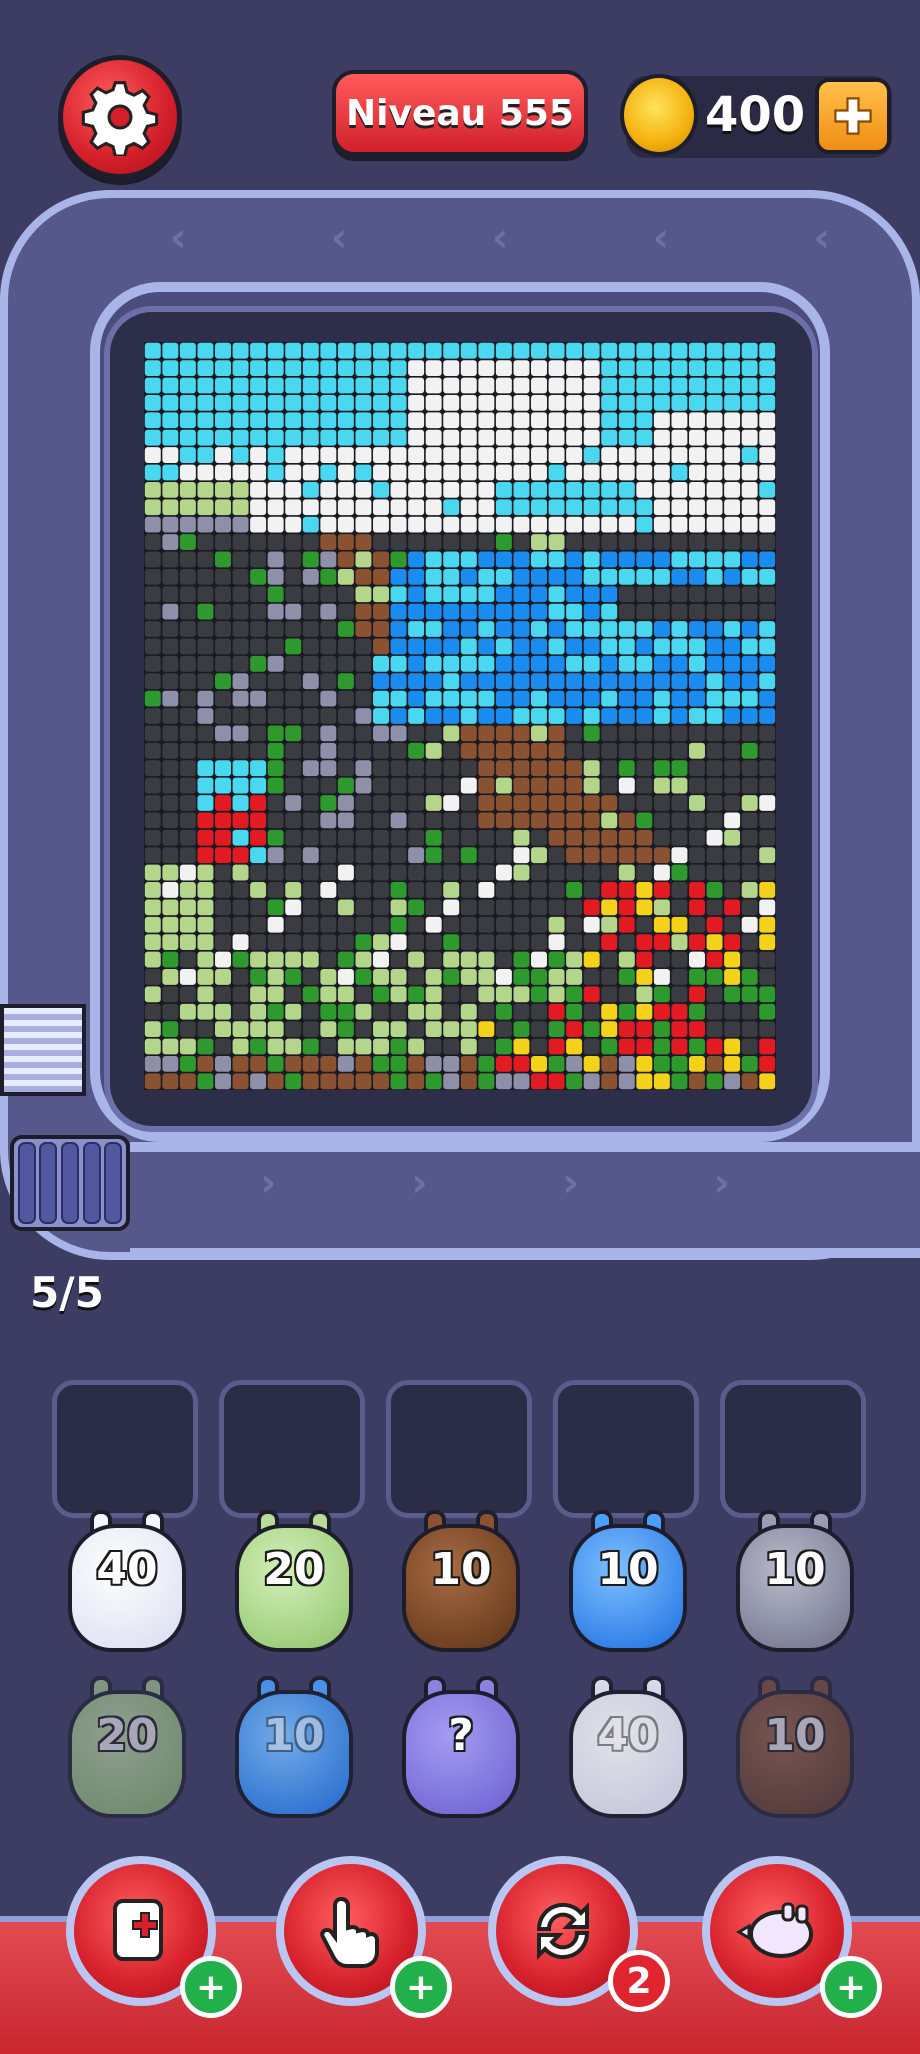  I want to click on add-coins-button, so click(853, 116).